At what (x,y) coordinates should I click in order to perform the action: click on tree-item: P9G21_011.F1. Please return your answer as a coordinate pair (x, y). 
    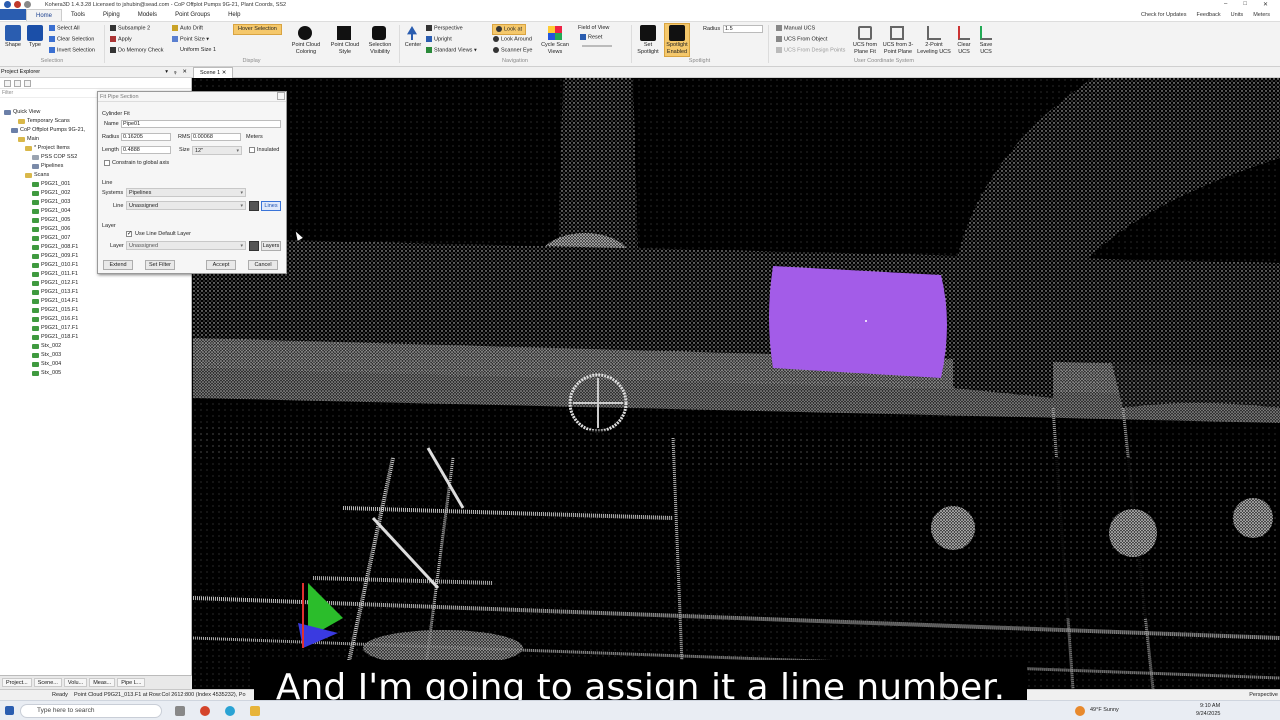
    Looking at the image, I should click on (55, 274).